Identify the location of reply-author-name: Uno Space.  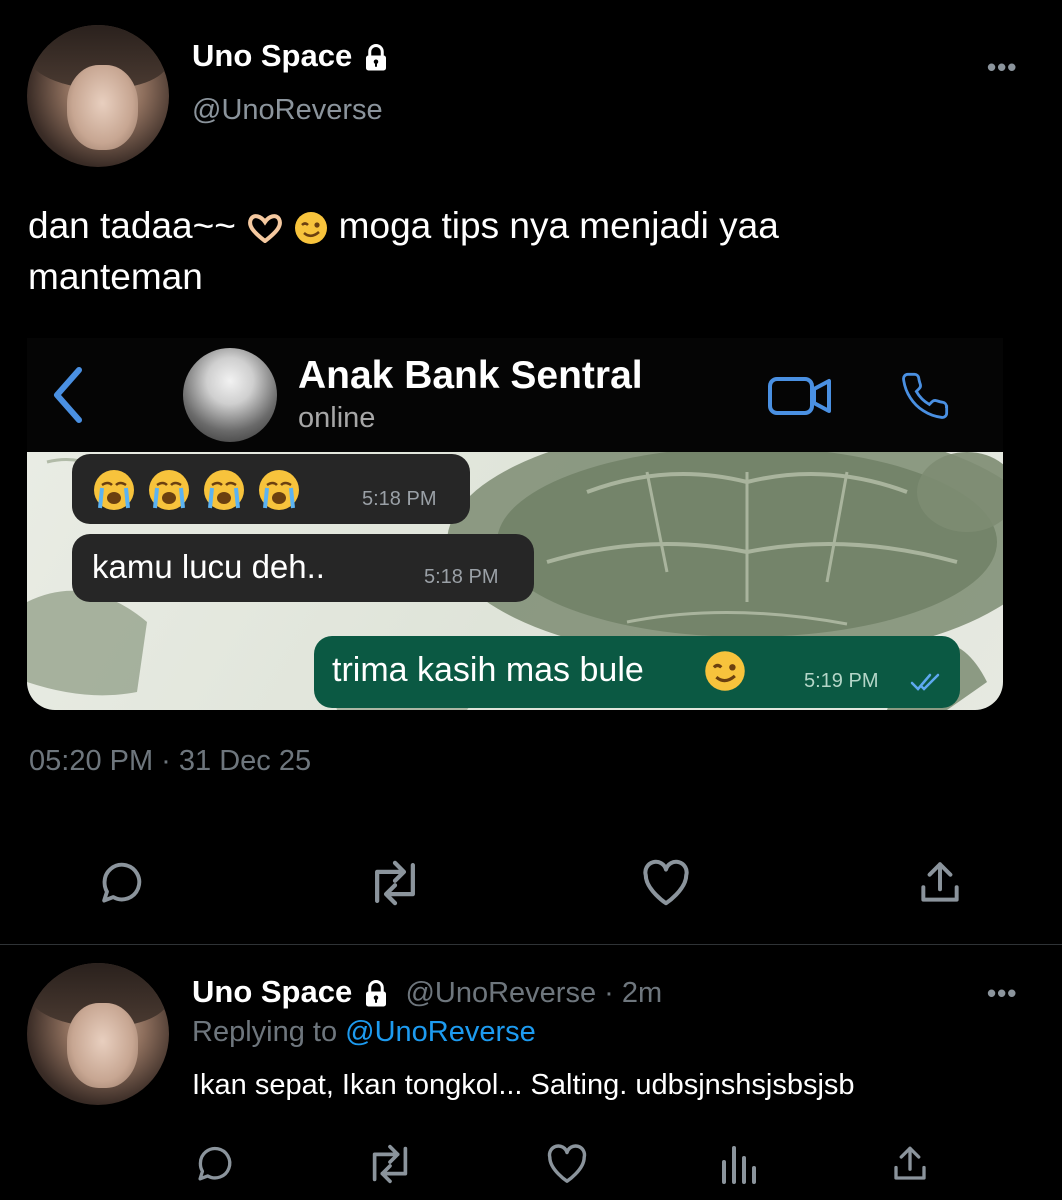
(272, 991).